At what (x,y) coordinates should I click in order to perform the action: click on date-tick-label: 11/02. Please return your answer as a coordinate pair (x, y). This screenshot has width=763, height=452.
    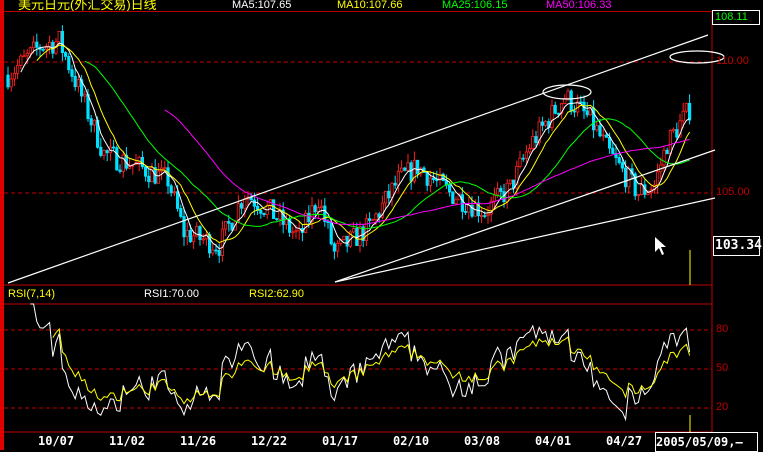
    Looking at the image, I should click on (127, 441).